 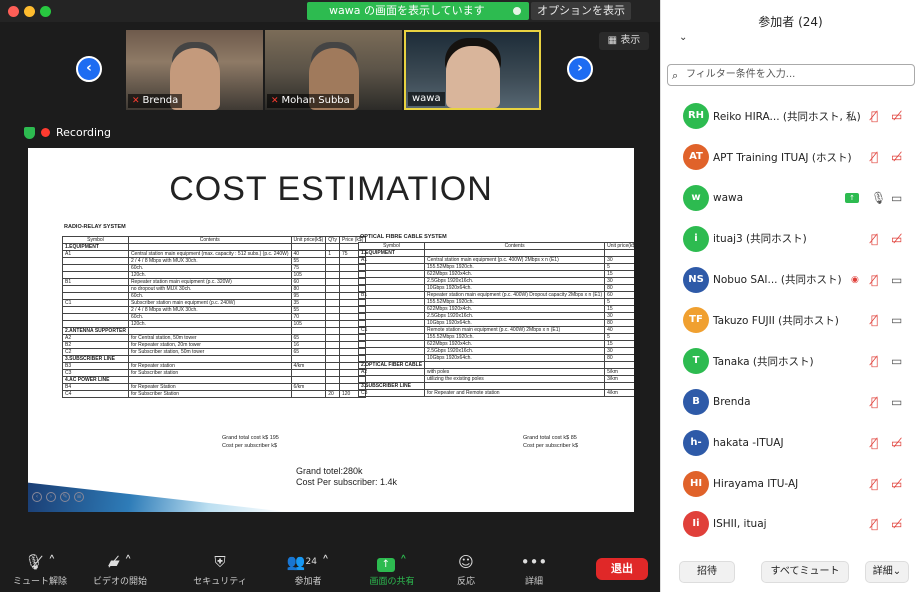 I want to click on slide-title: COST ESTIMATION, so click(x=331, y=189).